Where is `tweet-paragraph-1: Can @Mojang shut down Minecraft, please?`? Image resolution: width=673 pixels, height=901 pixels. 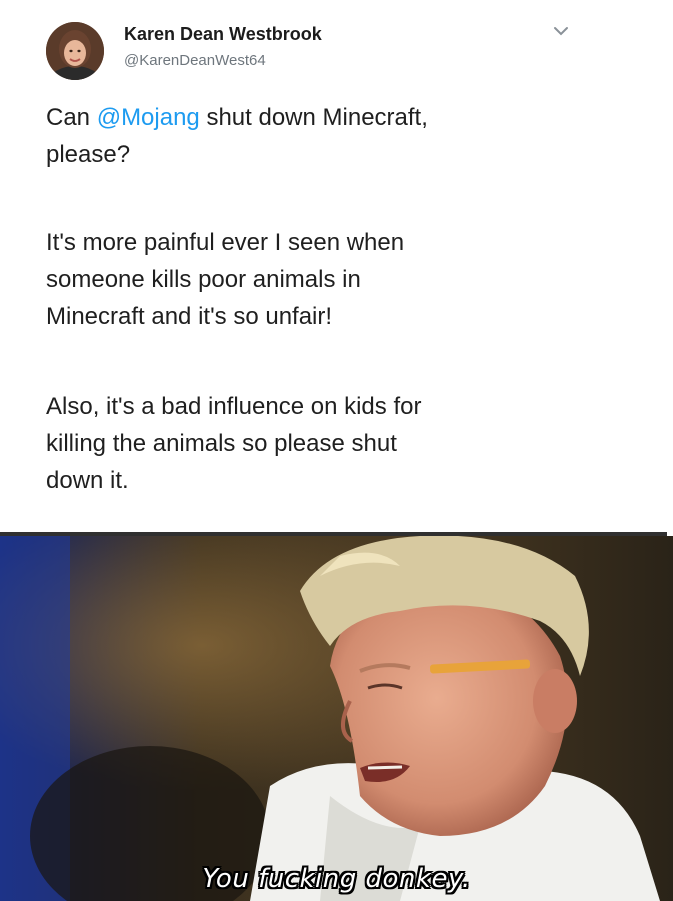
tweet-paragraph-1: Can @Mojang shut down Minecraft, please? is located at coordinates (326, 136).